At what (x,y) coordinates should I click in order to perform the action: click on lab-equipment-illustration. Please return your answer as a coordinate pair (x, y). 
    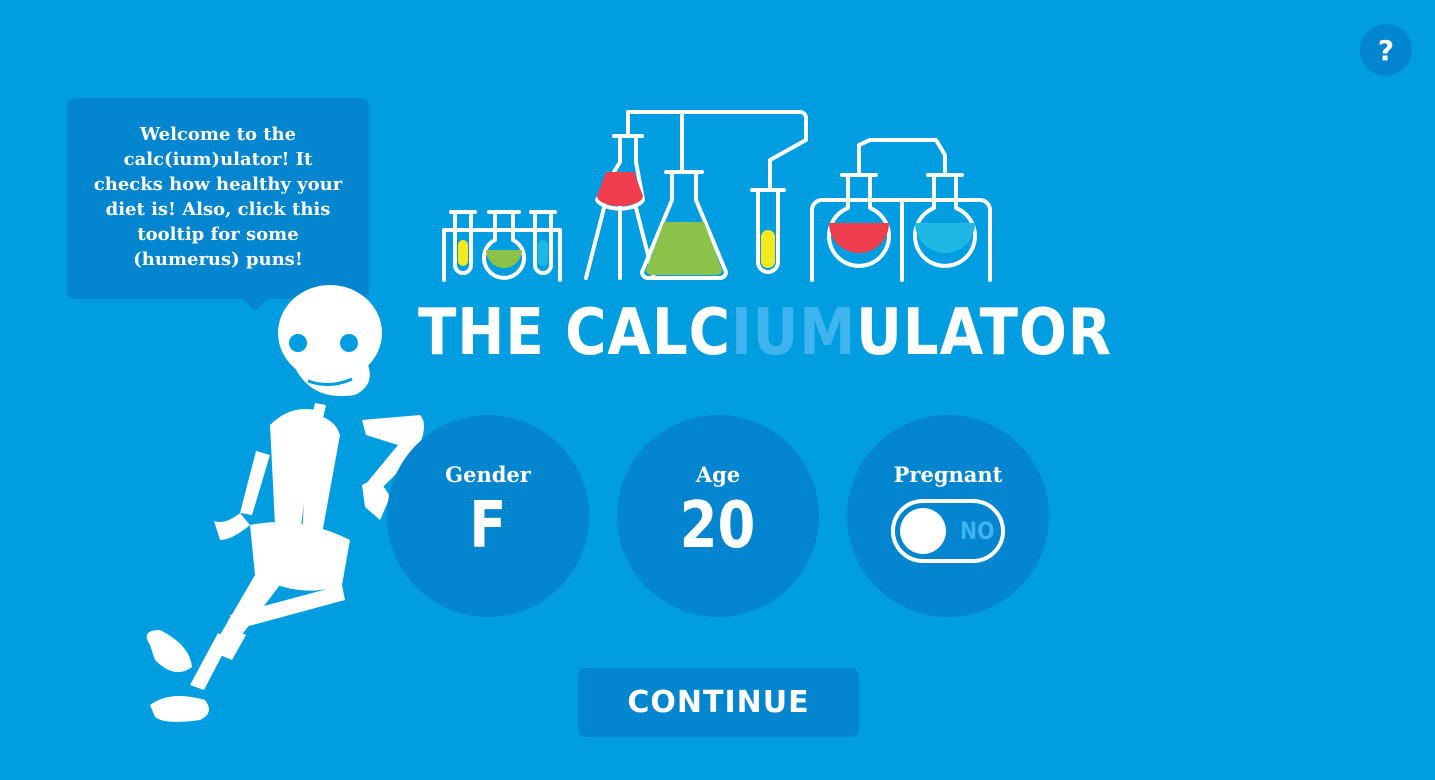
    Looking at the image, I should click on (717, 196).